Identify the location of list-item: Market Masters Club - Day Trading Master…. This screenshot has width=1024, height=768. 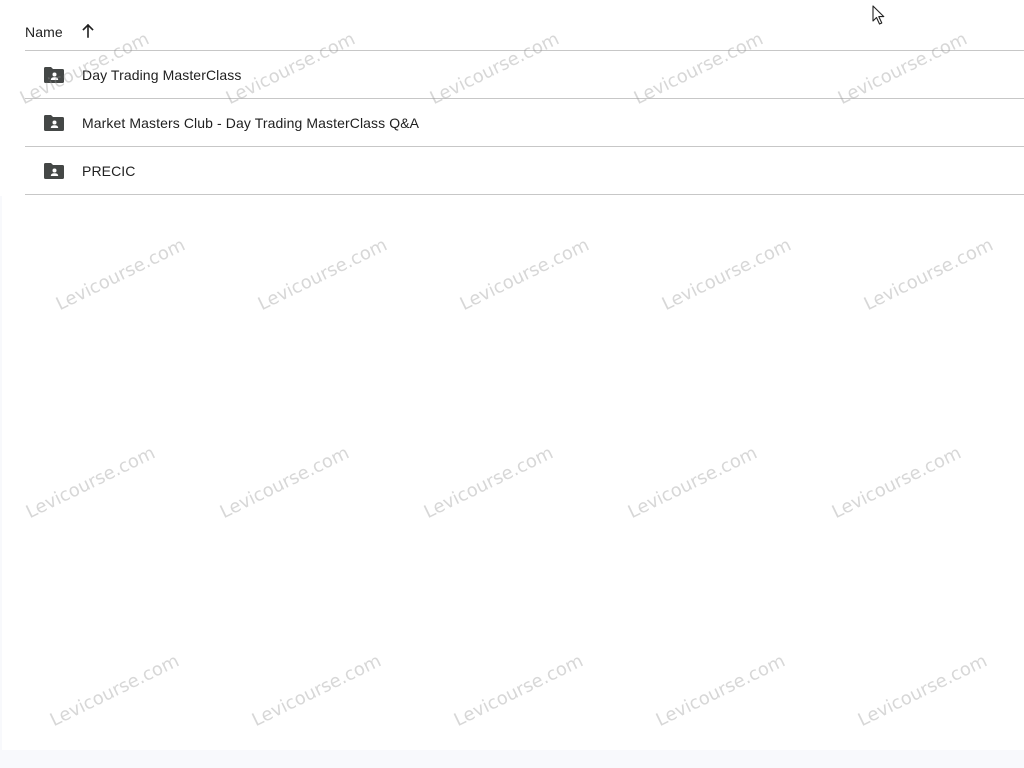
(524, 123).